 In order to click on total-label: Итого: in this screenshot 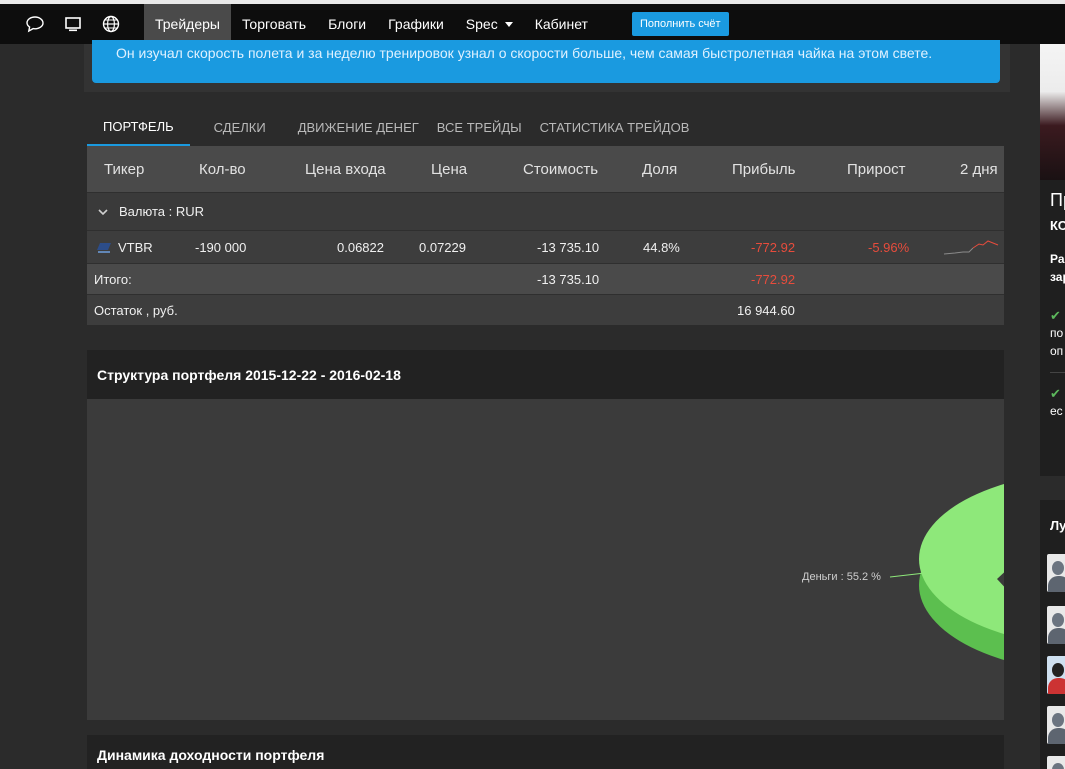, I will do `click(113, 279)`.